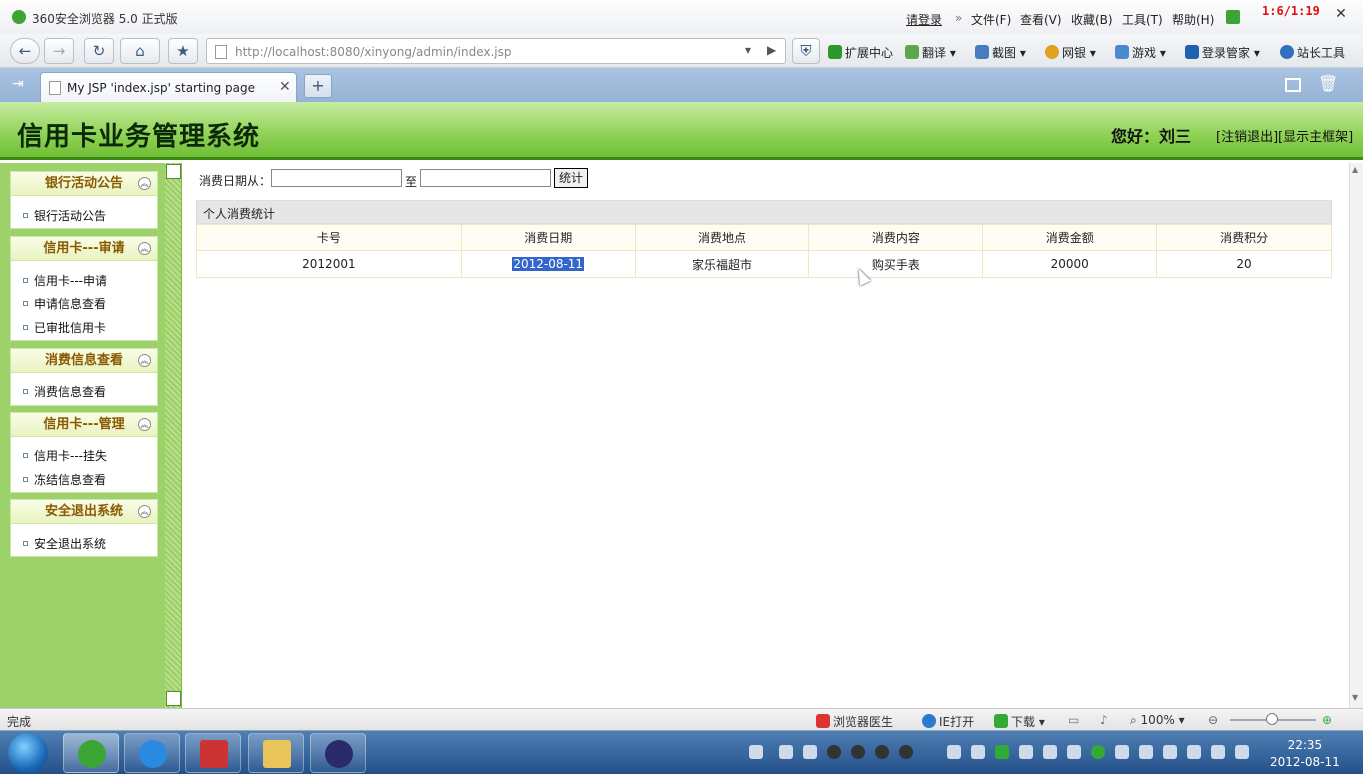 The height and width of the screenshot is (775, 1363). What do you see at coordinates (183, 51) in the screenshot?
I see `favorite-star-button: ★` at bounding box center [183, 51].